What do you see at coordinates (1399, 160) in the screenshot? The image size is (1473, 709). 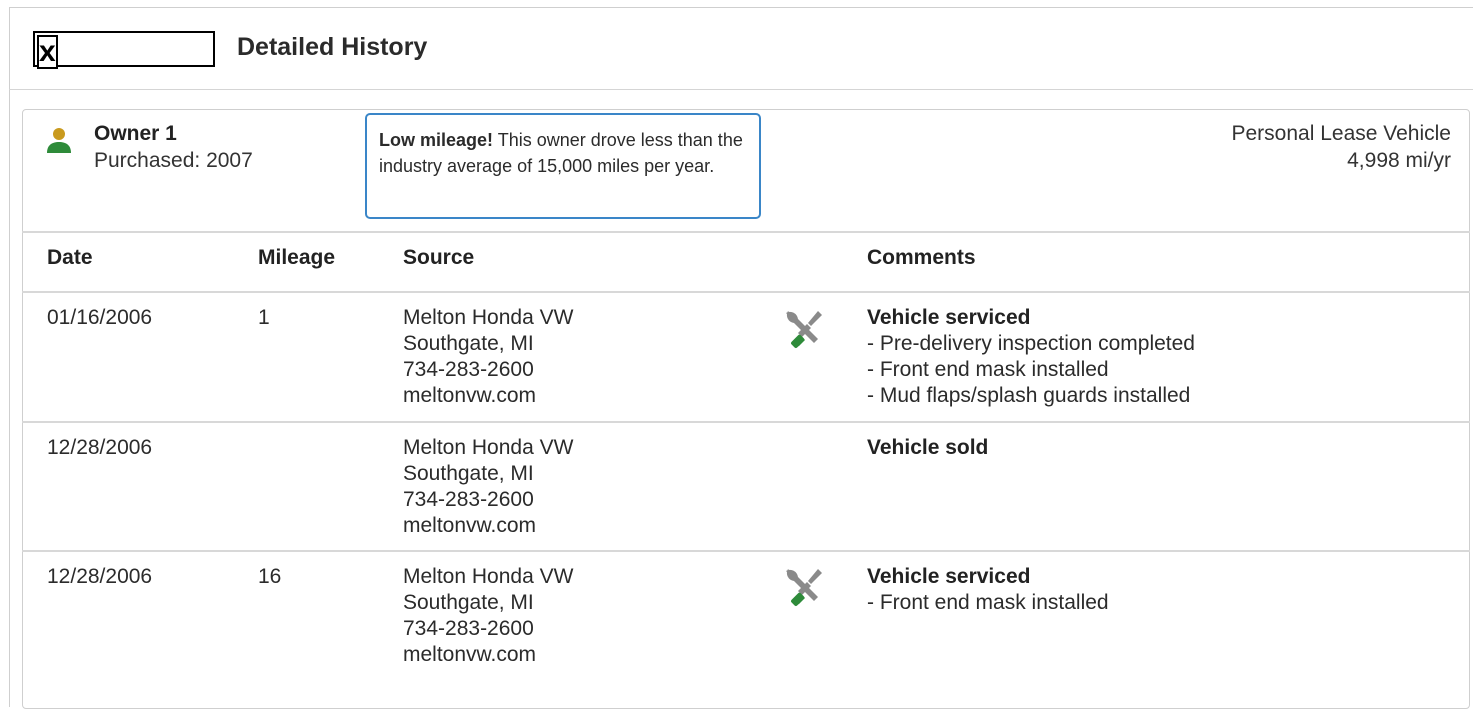 I see `owner-miles-per-year: 4,998 mi/yr` at bounding box center [1399, 160].